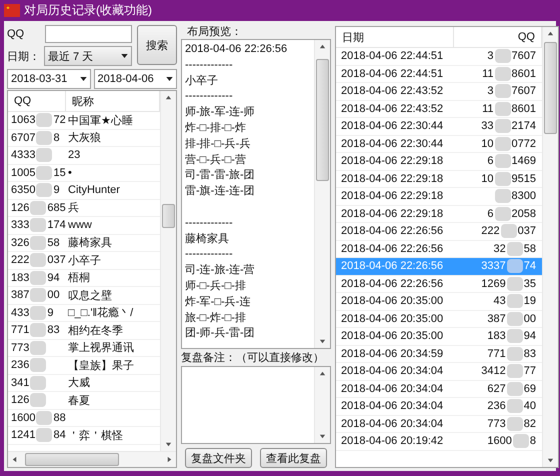 The width and height of the screenshot is (560, 476). I want to click on qq-cell-text: 3412 77, so click(508, 371).